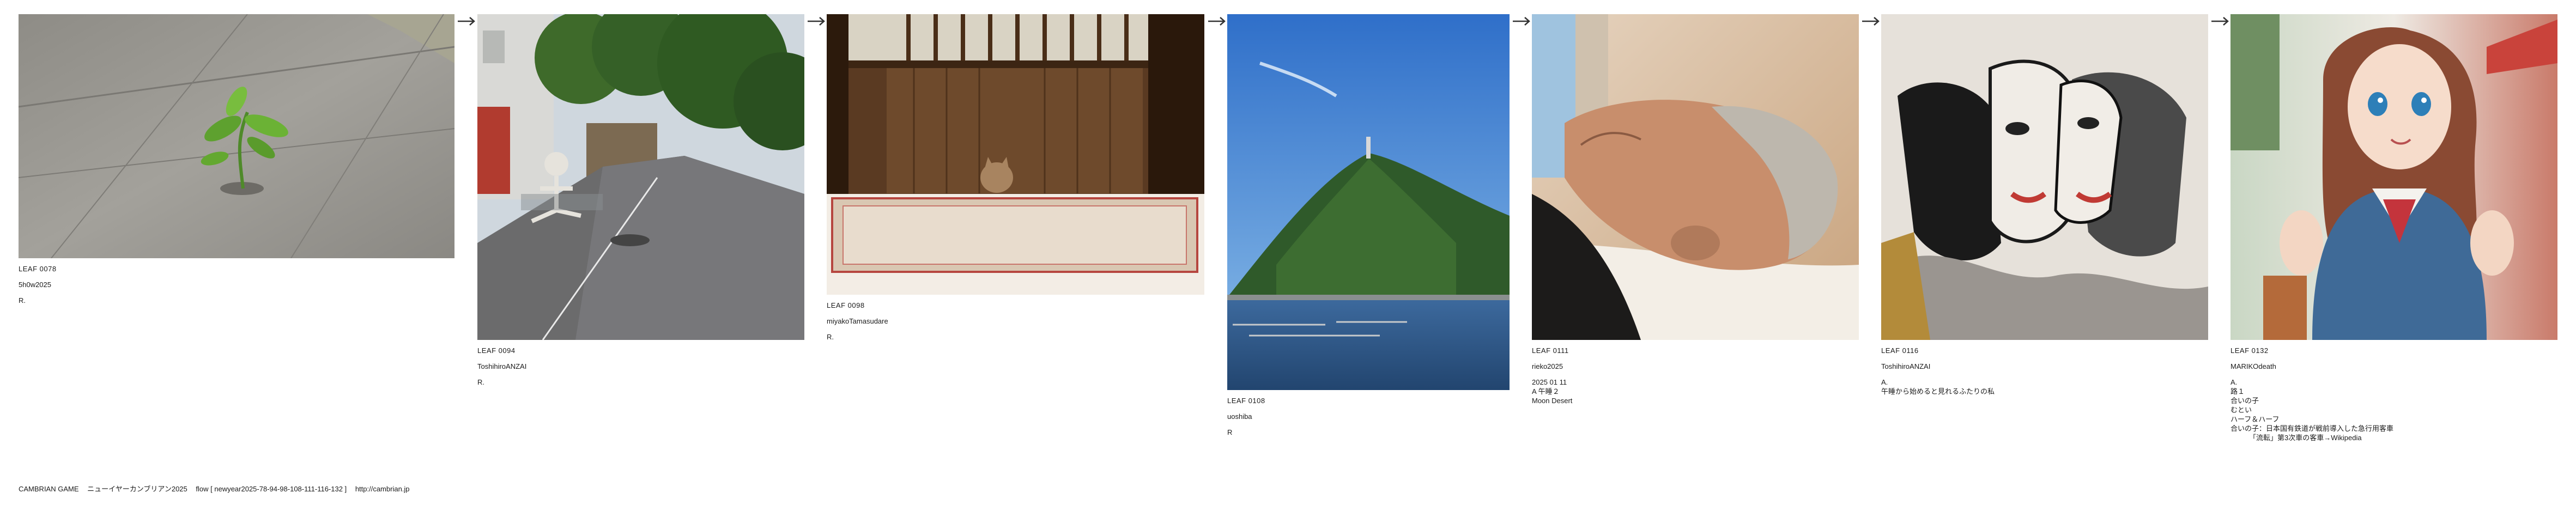 Image resolution: width=2576 pixels, height=505 pixels. I want to click on street-with-skeleton-photo, so click(641, 177).